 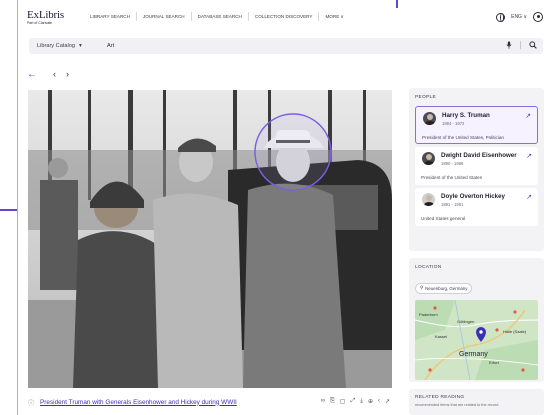 I want to click on search-scope-label: Library Catalog, so click(x=56, y=46).